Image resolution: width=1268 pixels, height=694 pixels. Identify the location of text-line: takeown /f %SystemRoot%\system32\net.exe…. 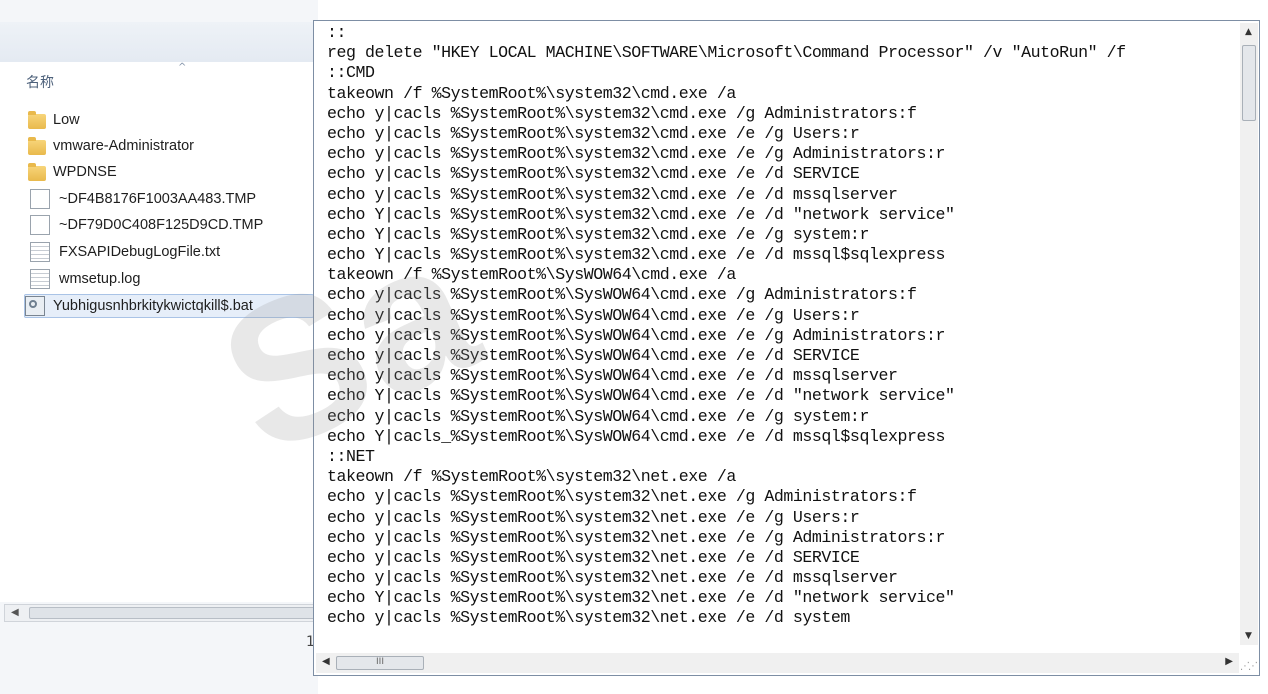
(531, 477).